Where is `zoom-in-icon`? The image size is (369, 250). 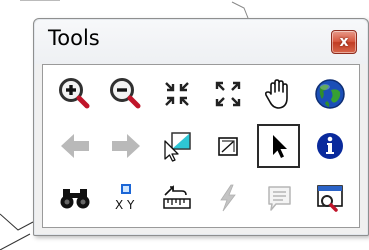
zoom-in-icon is located at coordinates (73, 93).